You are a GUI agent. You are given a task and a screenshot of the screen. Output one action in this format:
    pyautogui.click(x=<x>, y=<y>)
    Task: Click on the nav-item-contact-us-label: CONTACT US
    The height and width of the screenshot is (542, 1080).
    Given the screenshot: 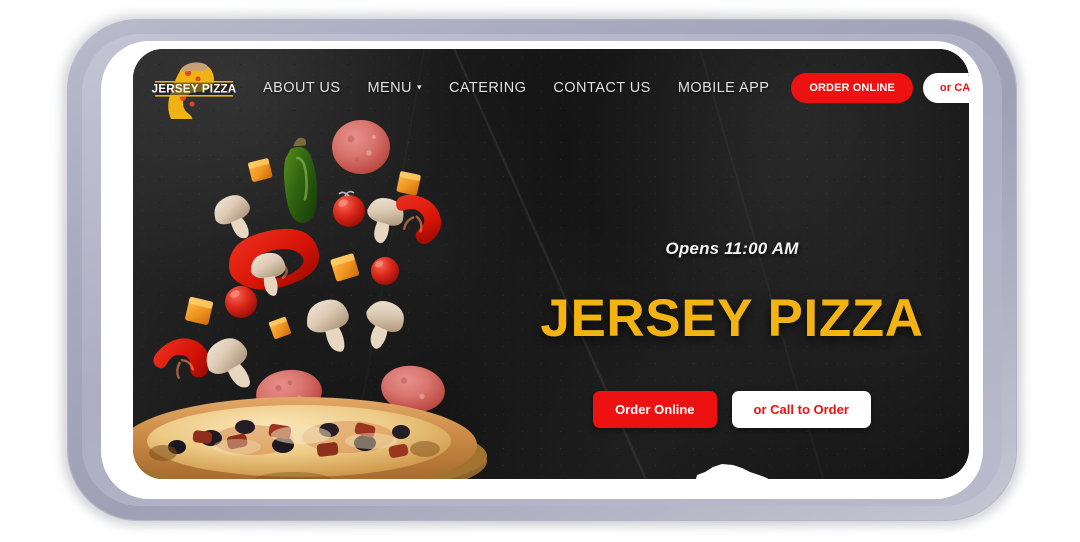 What is the action you would take?
    pyautogui.click(x=602, y=88)
    